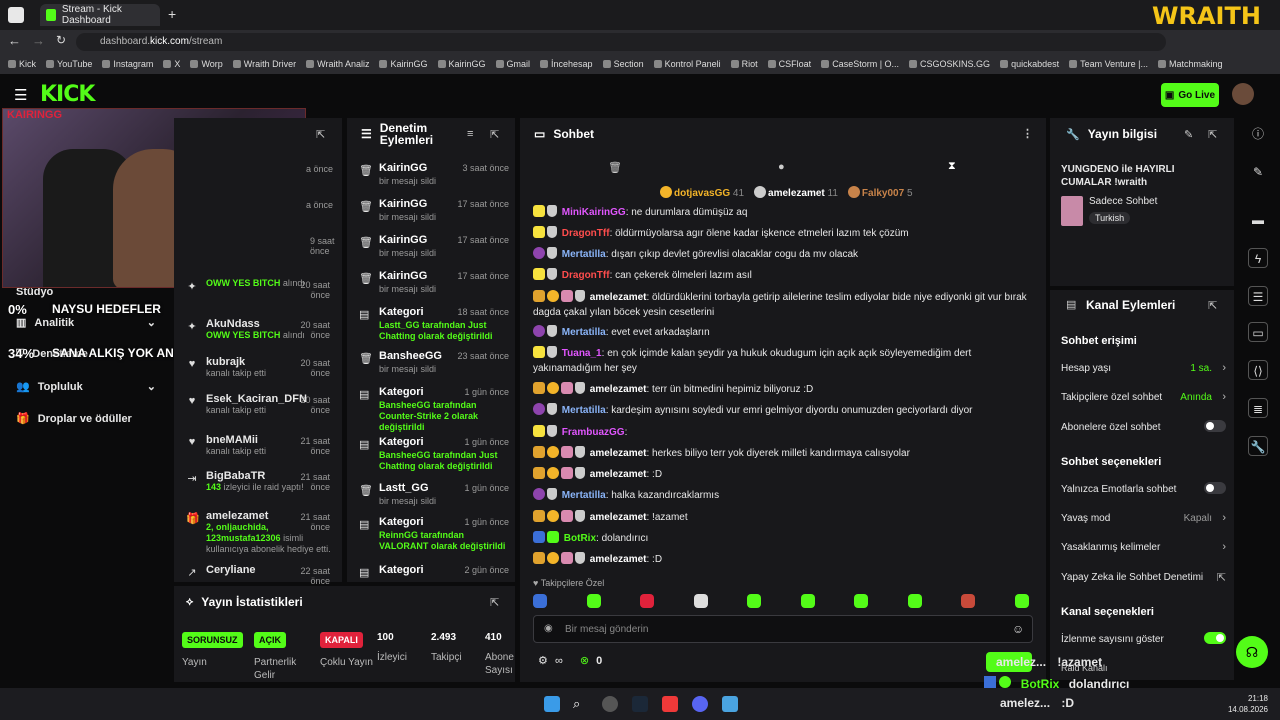  Describe the element at coordinates (1215, 638) in the screenshot. I see `show-viewers-toggle` at that location.